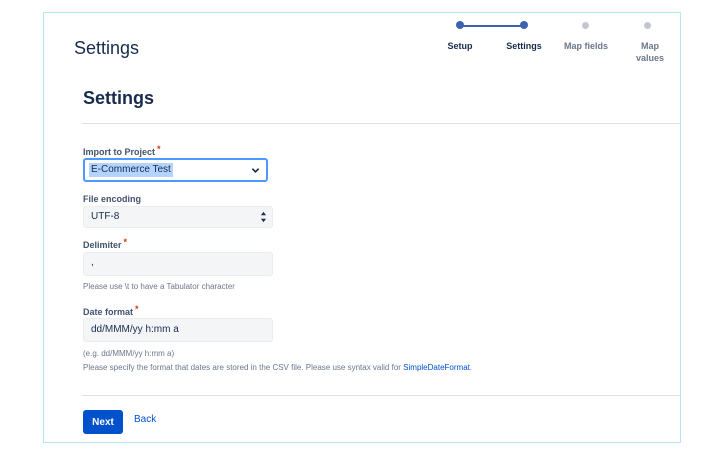 The height and width of the screenshot is (456, 720). What do you see at coordinates (102, 245) in the screenshot?
I see `delimiter-label-text: Delimiter` at bounding box center [102, 245].